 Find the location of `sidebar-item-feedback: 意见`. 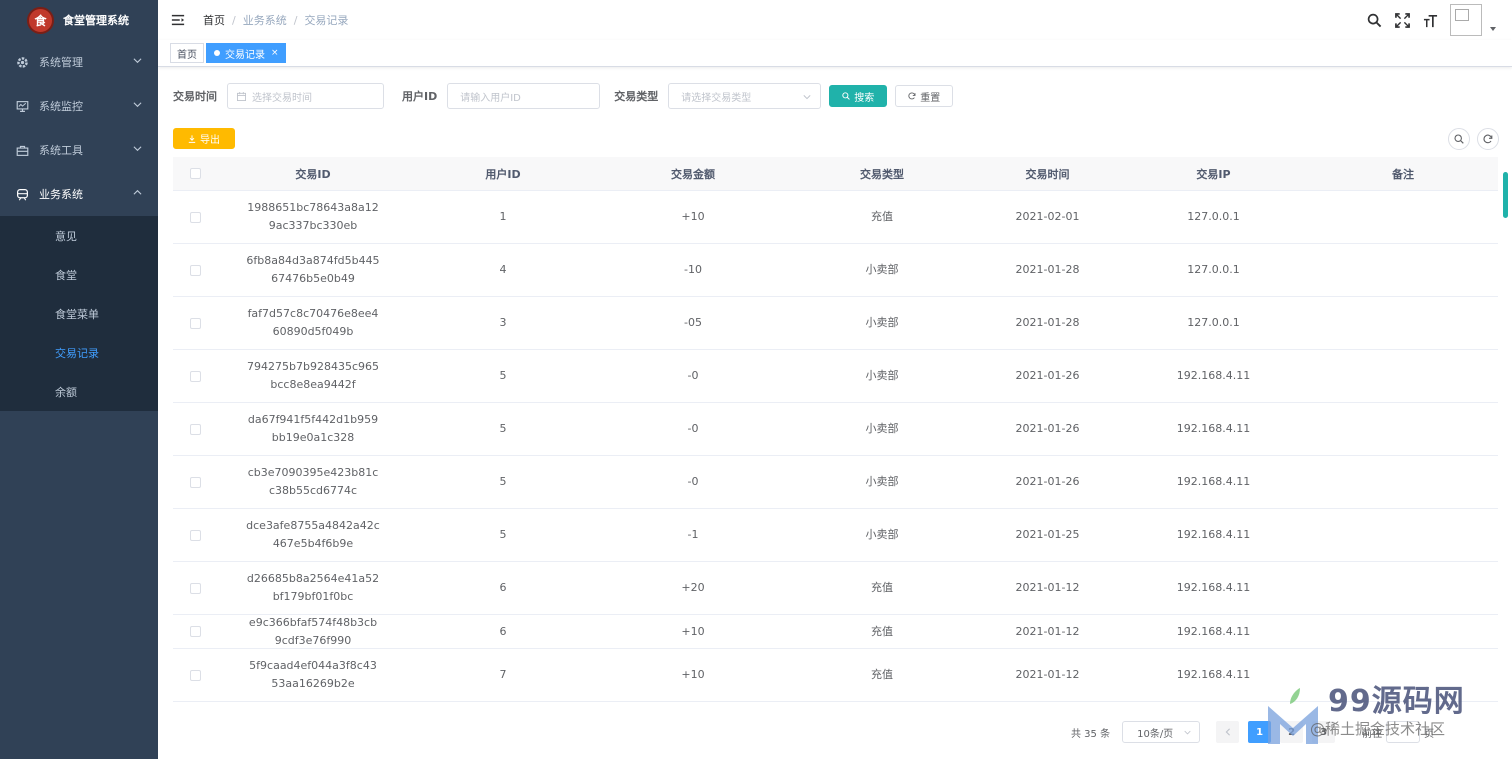

sidebar-item-feedback: 意见 is located at coordinates (79, 235).